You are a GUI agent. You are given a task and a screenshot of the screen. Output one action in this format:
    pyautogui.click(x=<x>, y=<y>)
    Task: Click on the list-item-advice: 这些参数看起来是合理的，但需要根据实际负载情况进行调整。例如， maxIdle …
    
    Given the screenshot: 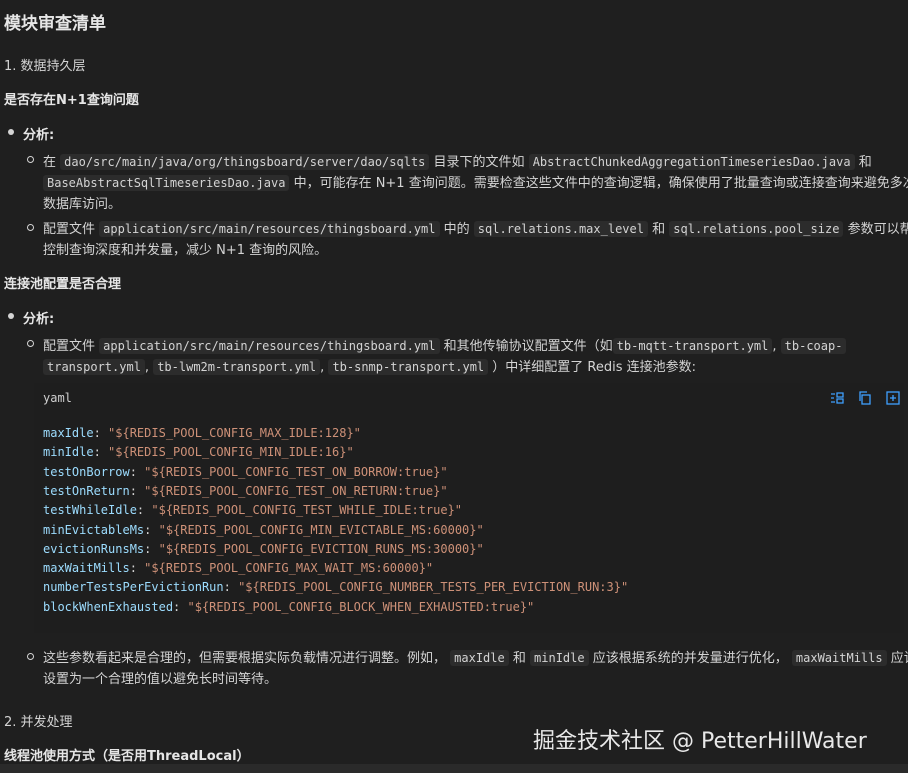 What is the action you would take?
    pyautogui.click(x=475, y=658)
    